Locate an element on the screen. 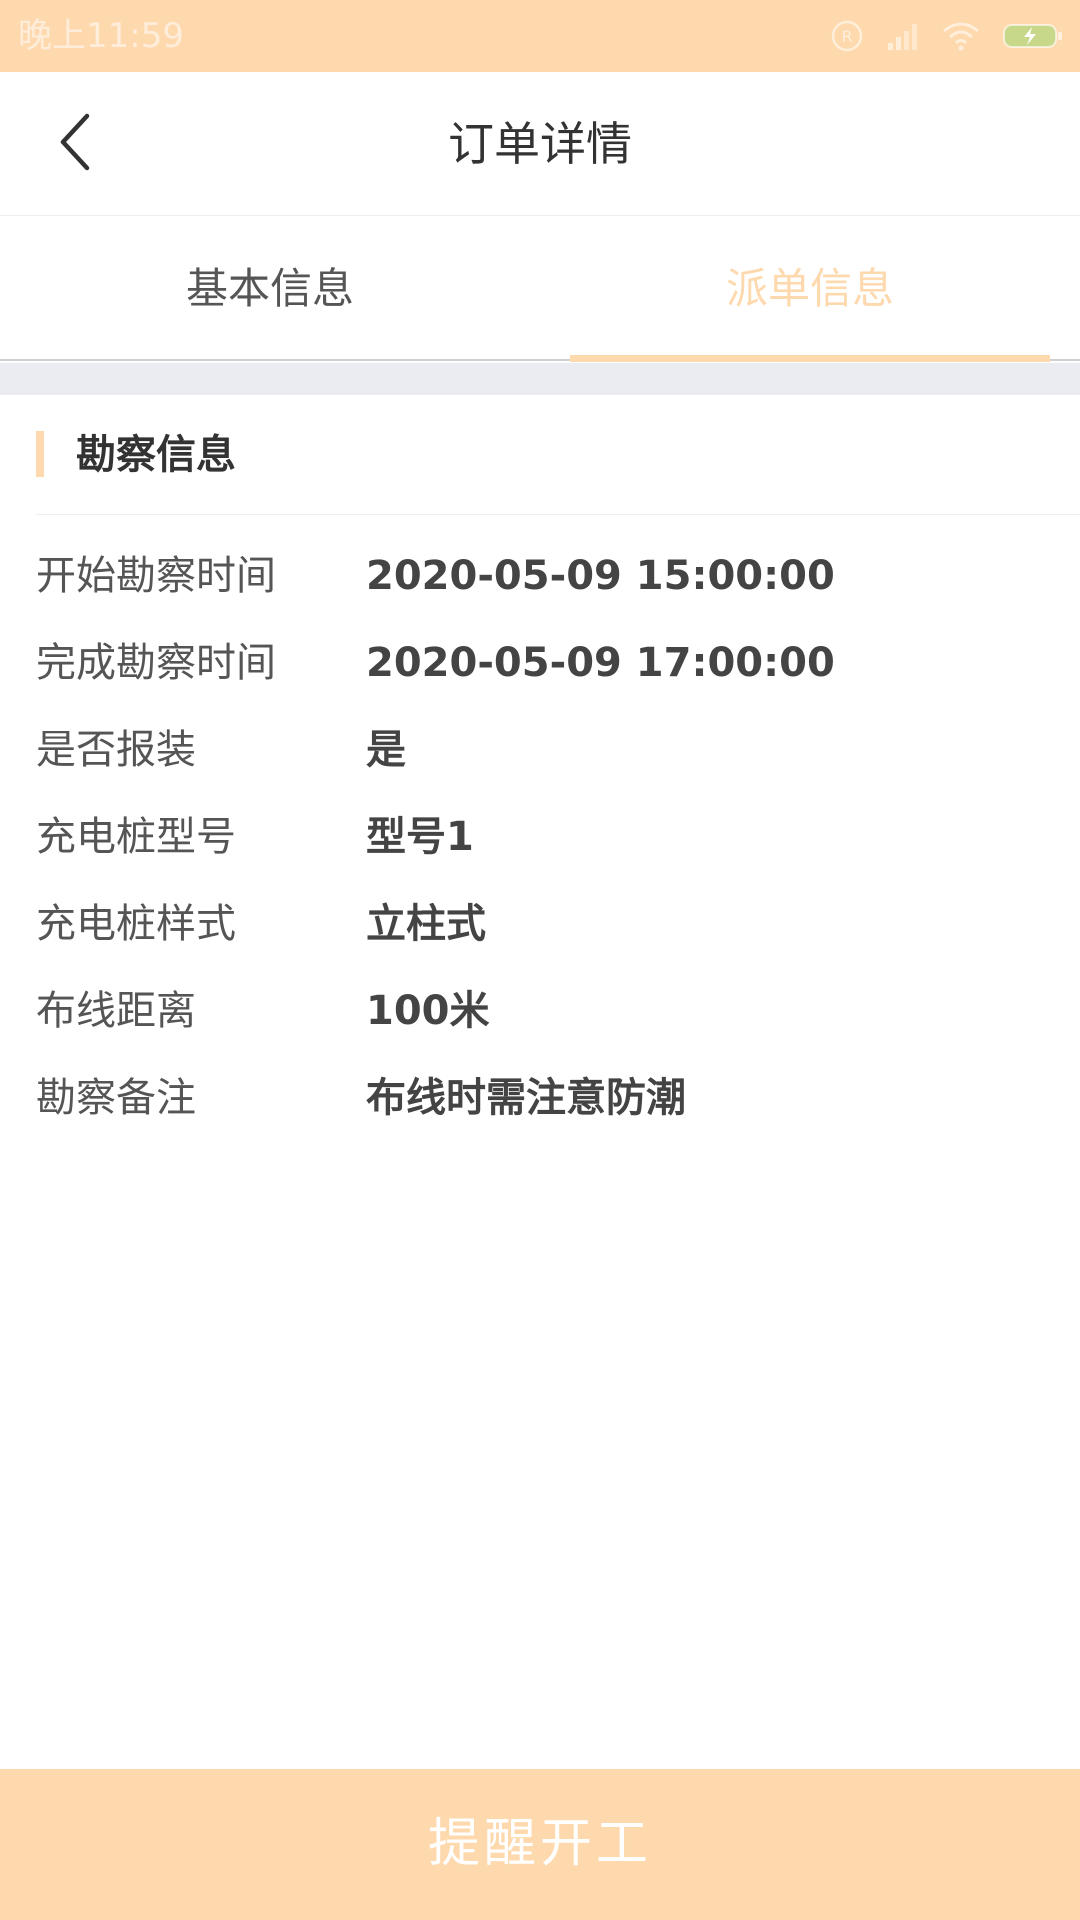 This screenshot has width=1080, height=1920. section-accent-bar is located at coordinates (40, 454).